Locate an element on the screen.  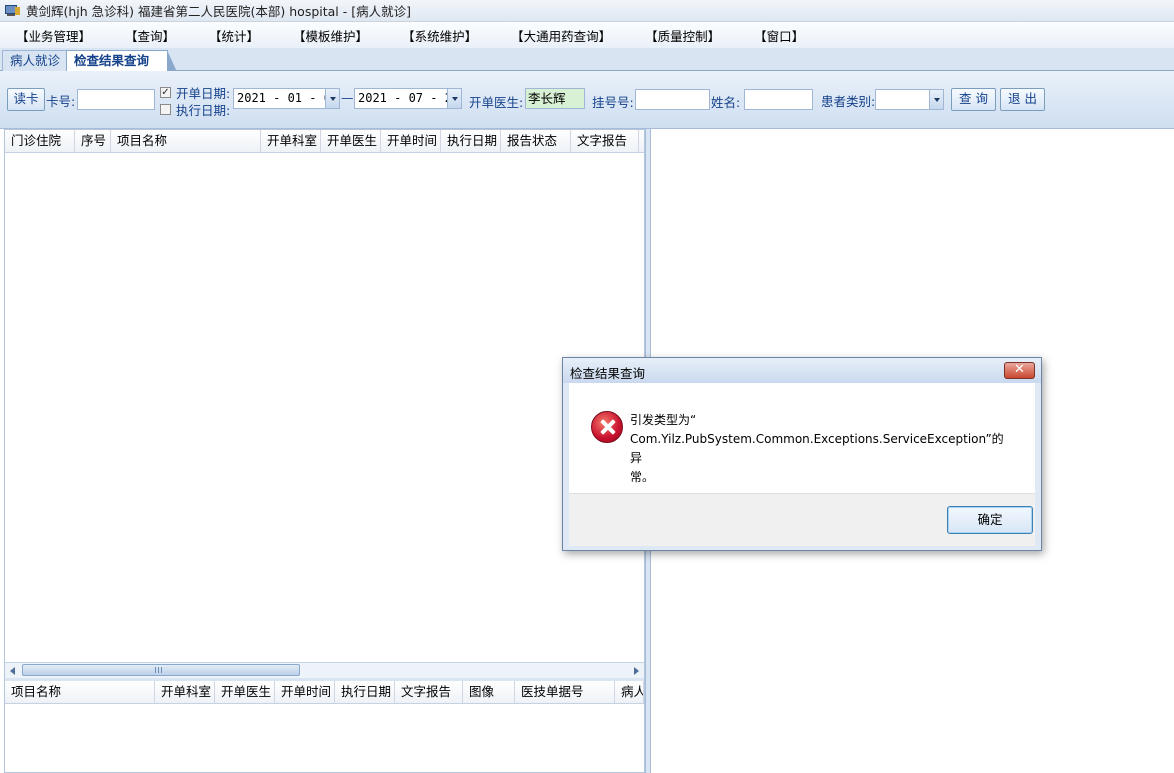
horizontal-scrollbar is located at coordinates (324, 670).